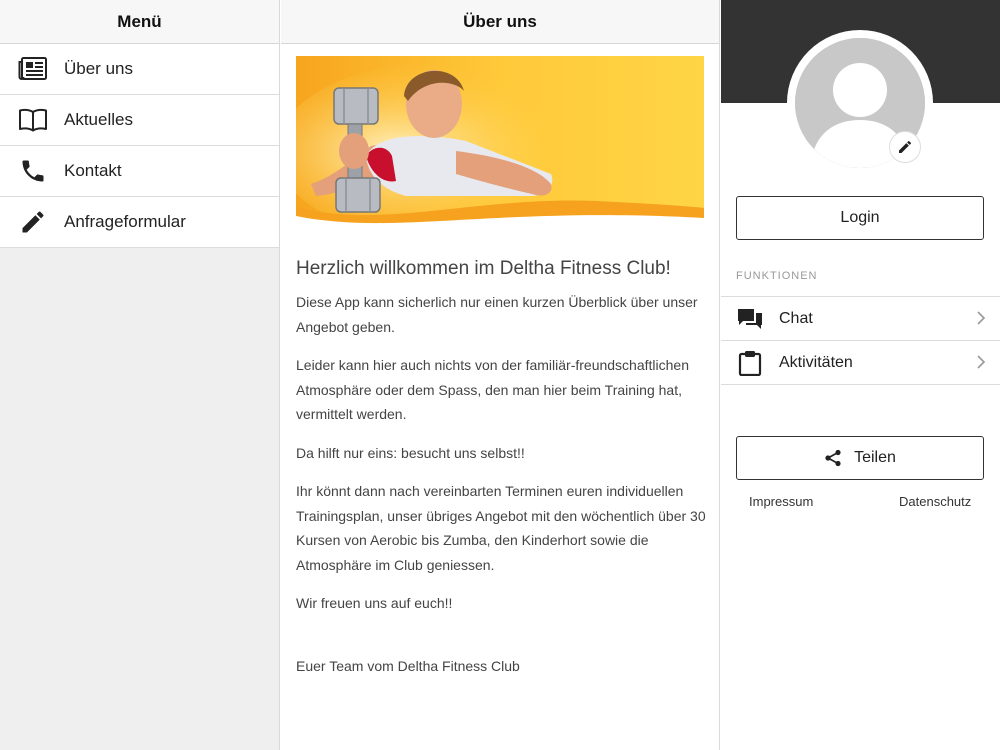  I want to click on article-paragraph: Da hilft nur eins: besucht uns selbst!!, so click(410, 452).